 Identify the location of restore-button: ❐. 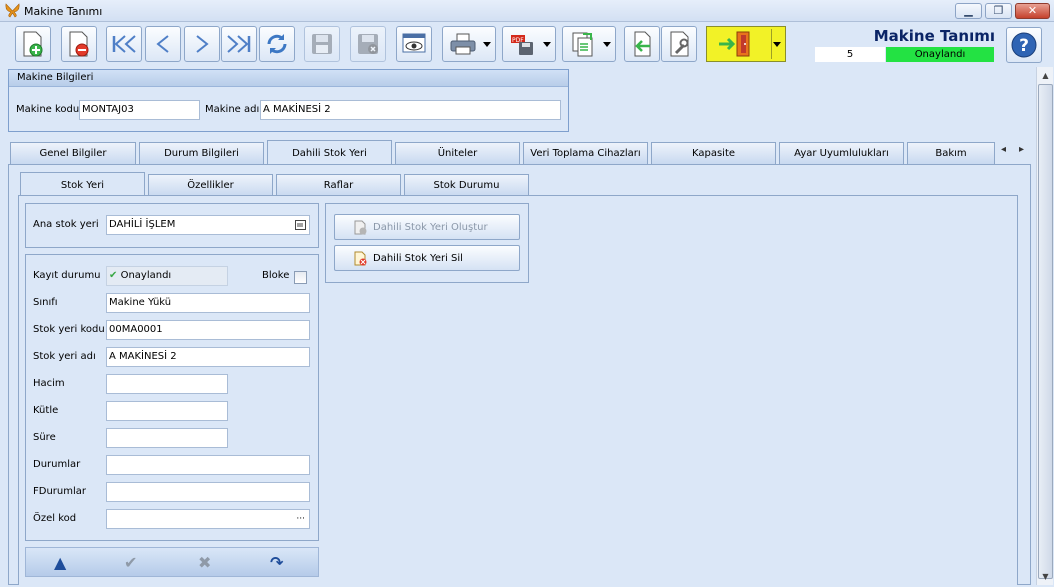
(998, 11).